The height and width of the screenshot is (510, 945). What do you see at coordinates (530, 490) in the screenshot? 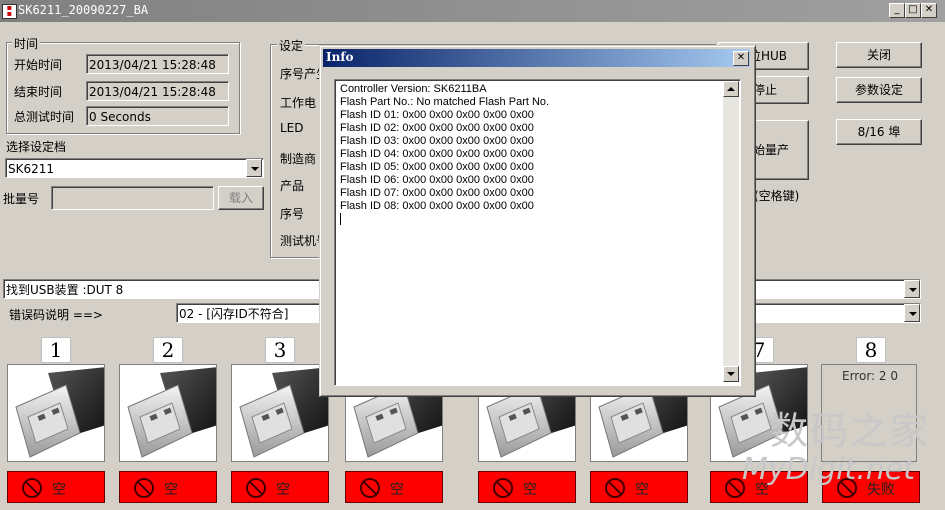
I see `slot-5-status-text: 空` at bounding box center [530, 490].